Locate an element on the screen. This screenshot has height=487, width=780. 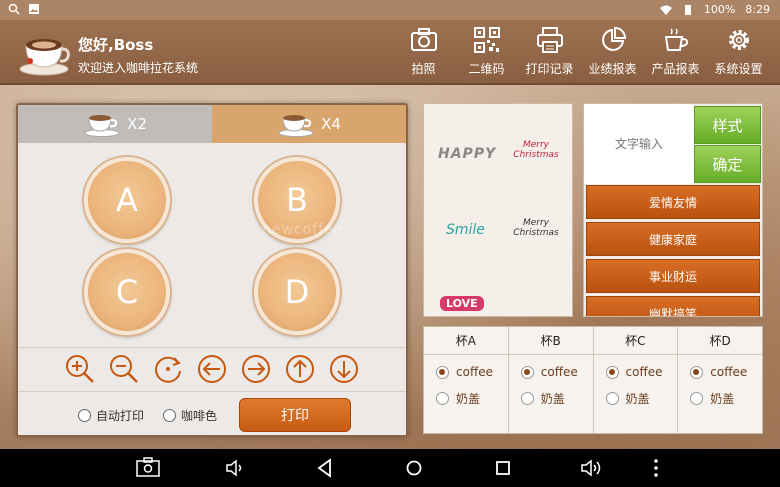
qrcode-label: 二维码 is located at coordinates (486, 69).